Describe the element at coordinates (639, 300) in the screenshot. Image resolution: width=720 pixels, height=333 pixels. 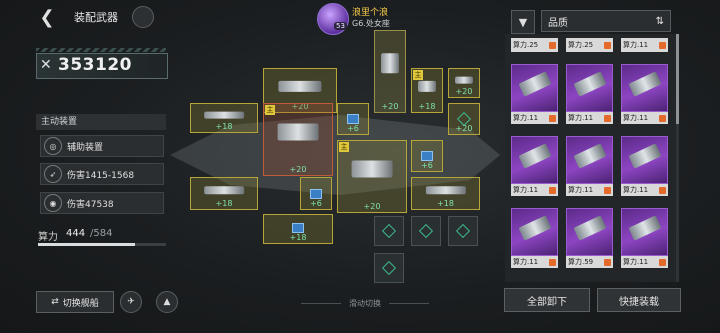
I see `quick-equip-button: 快捷装载` at that location.